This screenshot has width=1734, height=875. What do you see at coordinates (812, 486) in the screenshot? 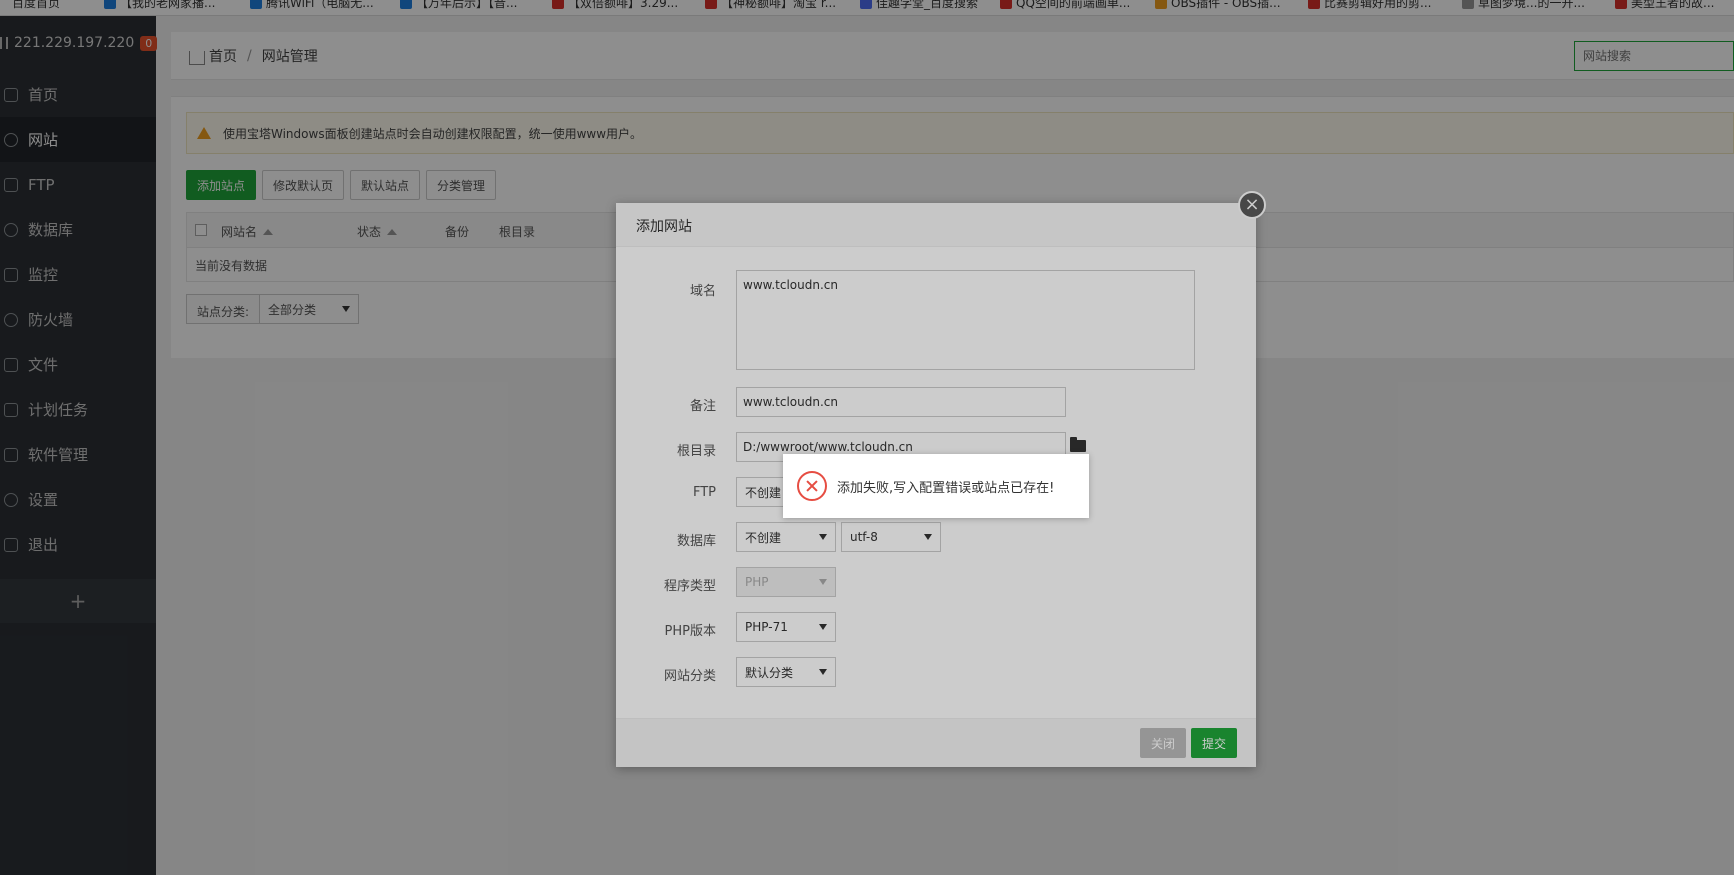
I see `error-icon` at bounding box center [812, 486].